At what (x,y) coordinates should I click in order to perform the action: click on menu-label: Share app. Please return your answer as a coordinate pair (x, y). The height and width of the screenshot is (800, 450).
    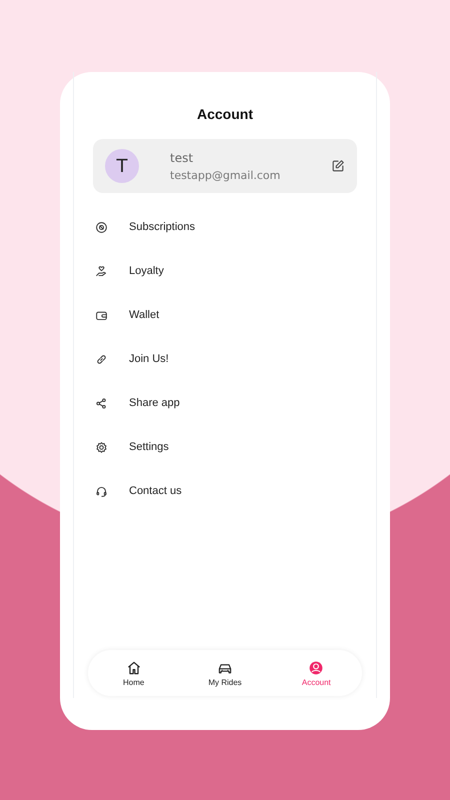
    Looking at the image, I should click on (154, 403).